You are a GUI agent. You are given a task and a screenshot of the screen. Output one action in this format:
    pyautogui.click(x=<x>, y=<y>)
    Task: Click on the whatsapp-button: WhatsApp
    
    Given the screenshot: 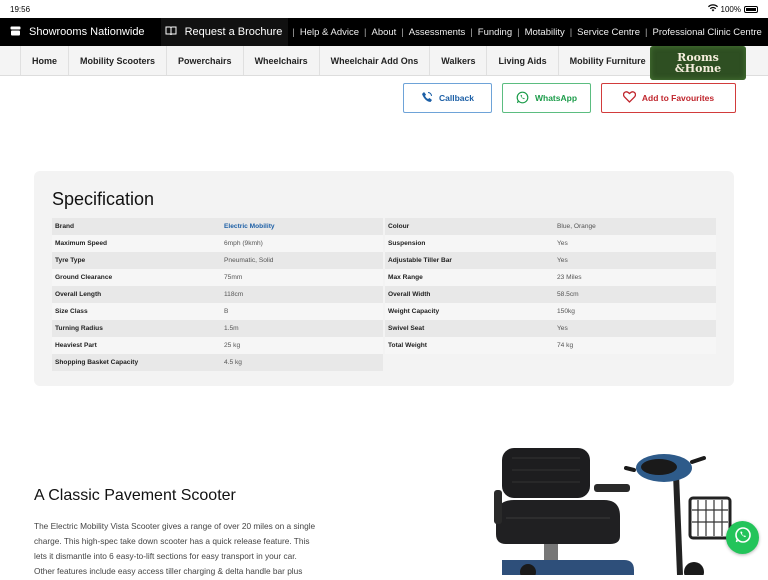 What is the action you would take?
    pyautogui.click(x=546, y=98)
    